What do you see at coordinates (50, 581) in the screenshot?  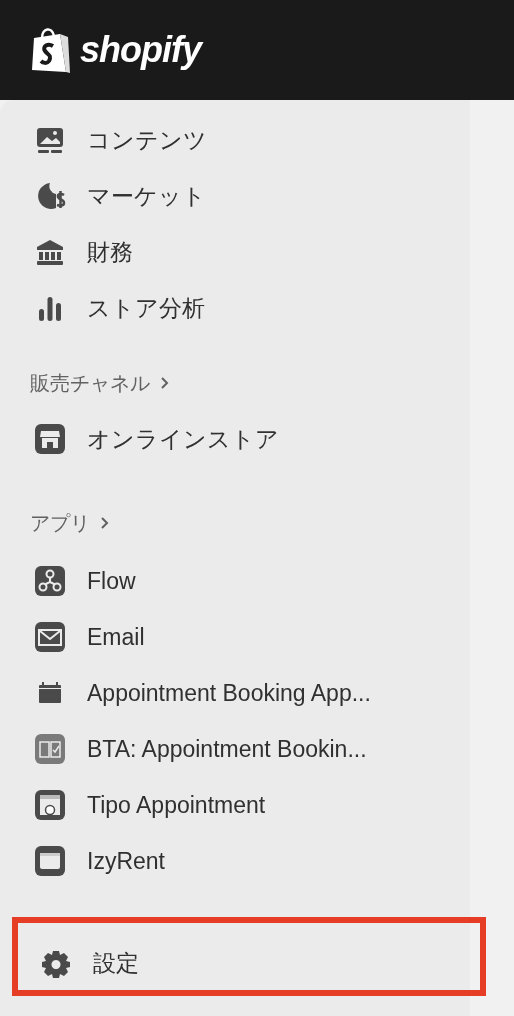 I see `flow-diagram-icon` at bounding box center [50, 581].